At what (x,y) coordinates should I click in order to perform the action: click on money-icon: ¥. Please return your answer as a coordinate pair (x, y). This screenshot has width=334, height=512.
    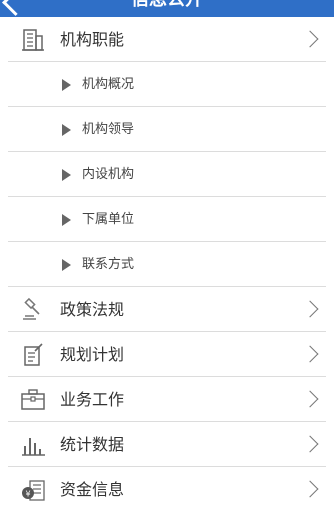
    Looking at the image, I should click on (33, 490).